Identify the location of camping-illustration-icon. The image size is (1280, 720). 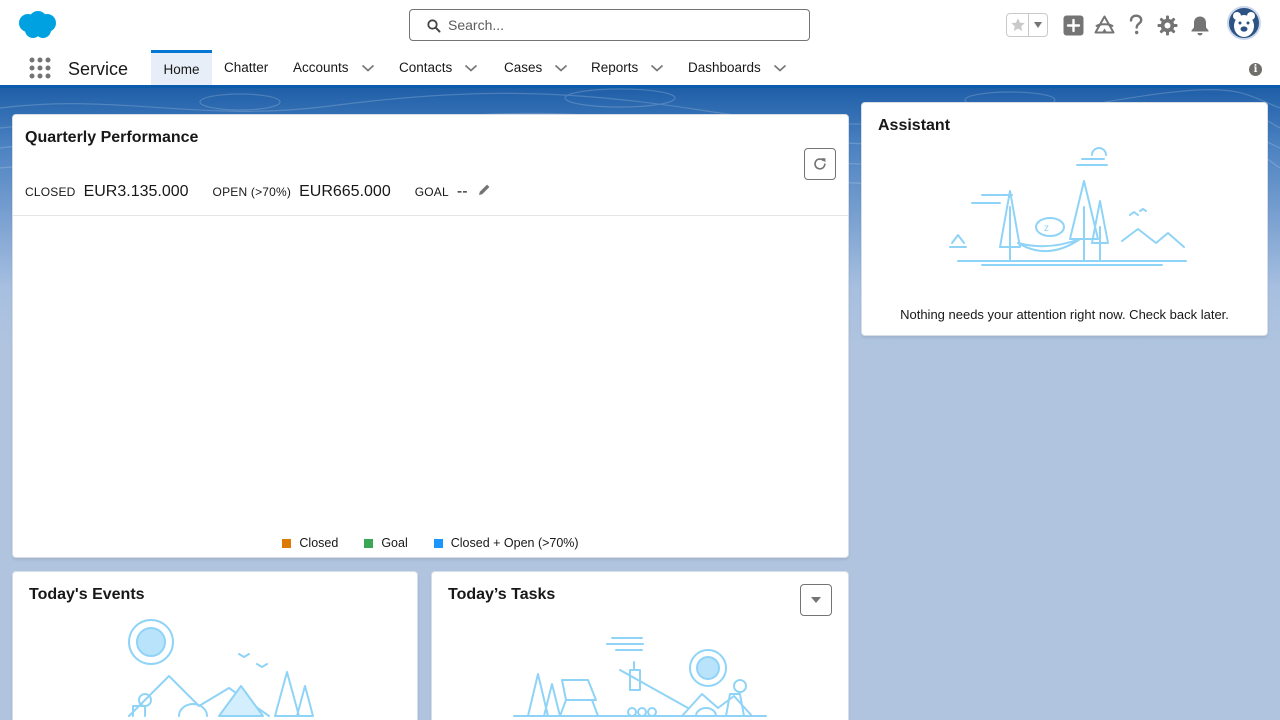
(221, 668).